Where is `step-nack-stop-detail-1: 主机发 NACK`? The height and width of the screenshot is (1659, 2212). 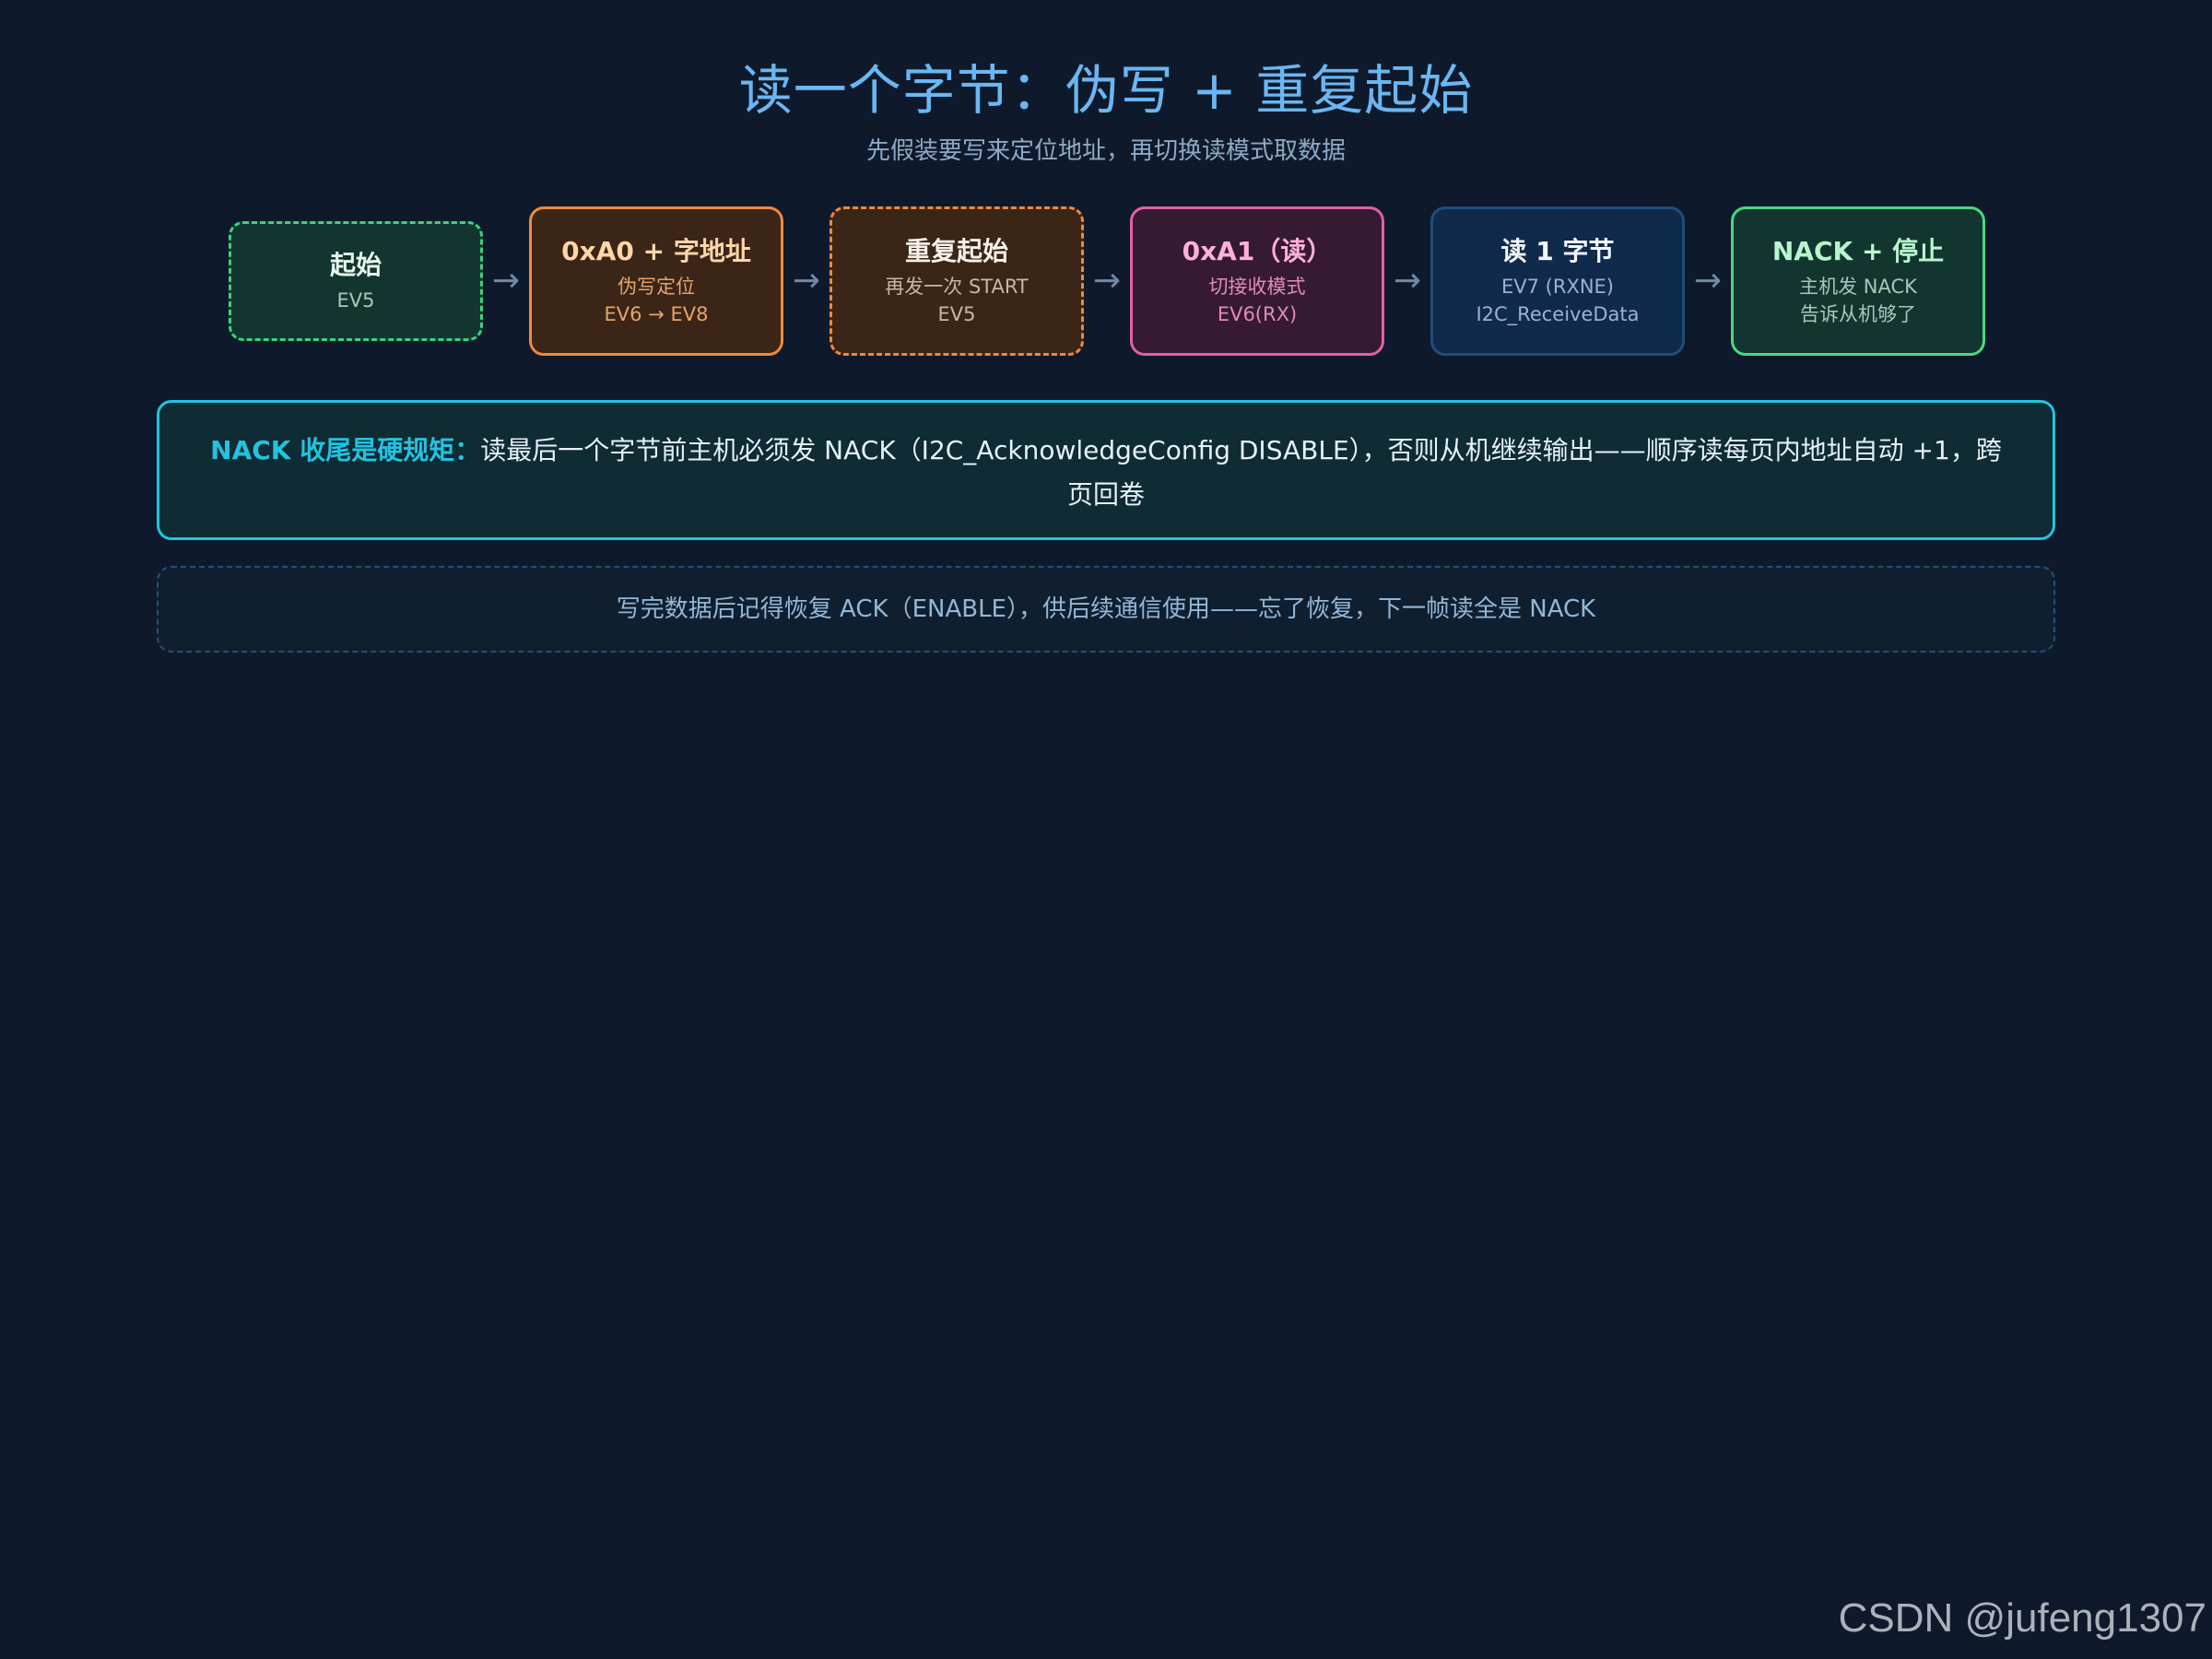 step-nack-stop-detail-1: 主机发 NACK is located at coordinates (1858, 287).